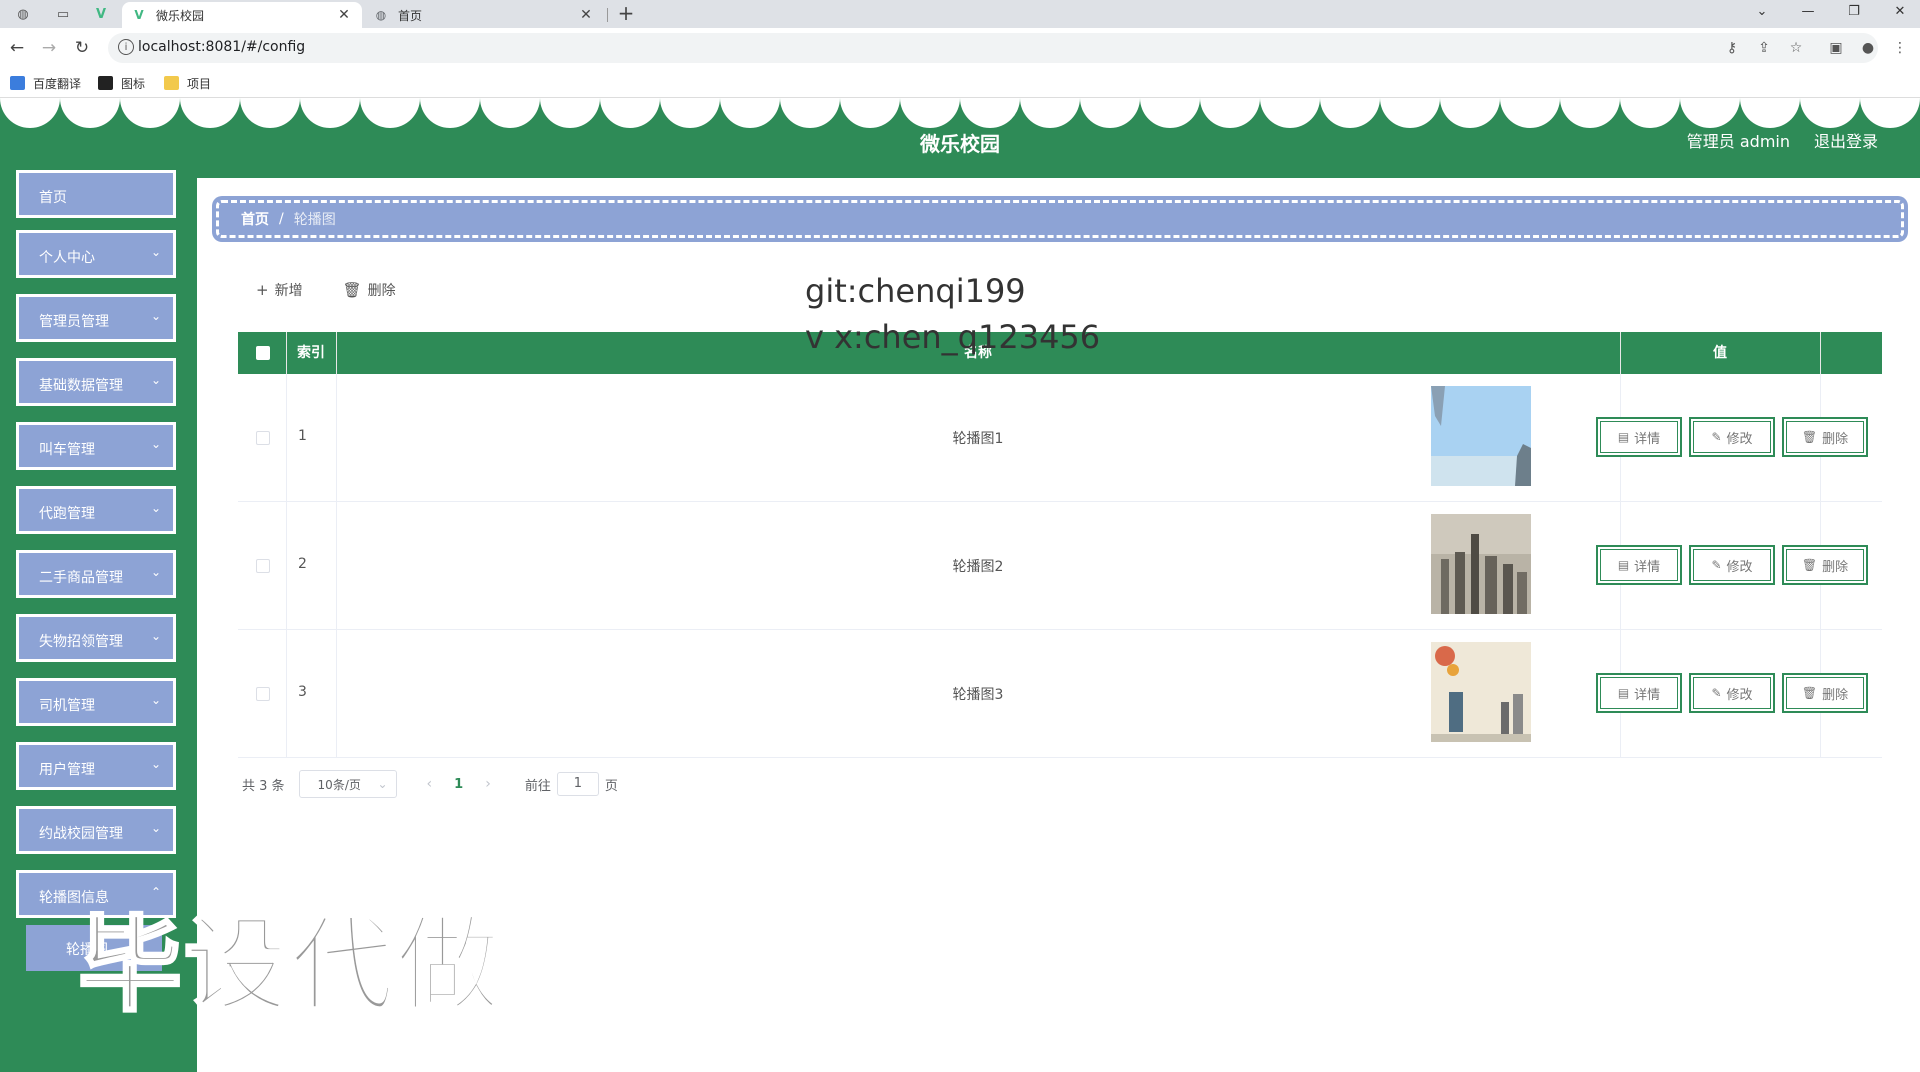 This screenshot has width=1920, height=1072. Describe the element at coordinates (49, 48) in the screenshot. I see `forward-icon: →` at that location.